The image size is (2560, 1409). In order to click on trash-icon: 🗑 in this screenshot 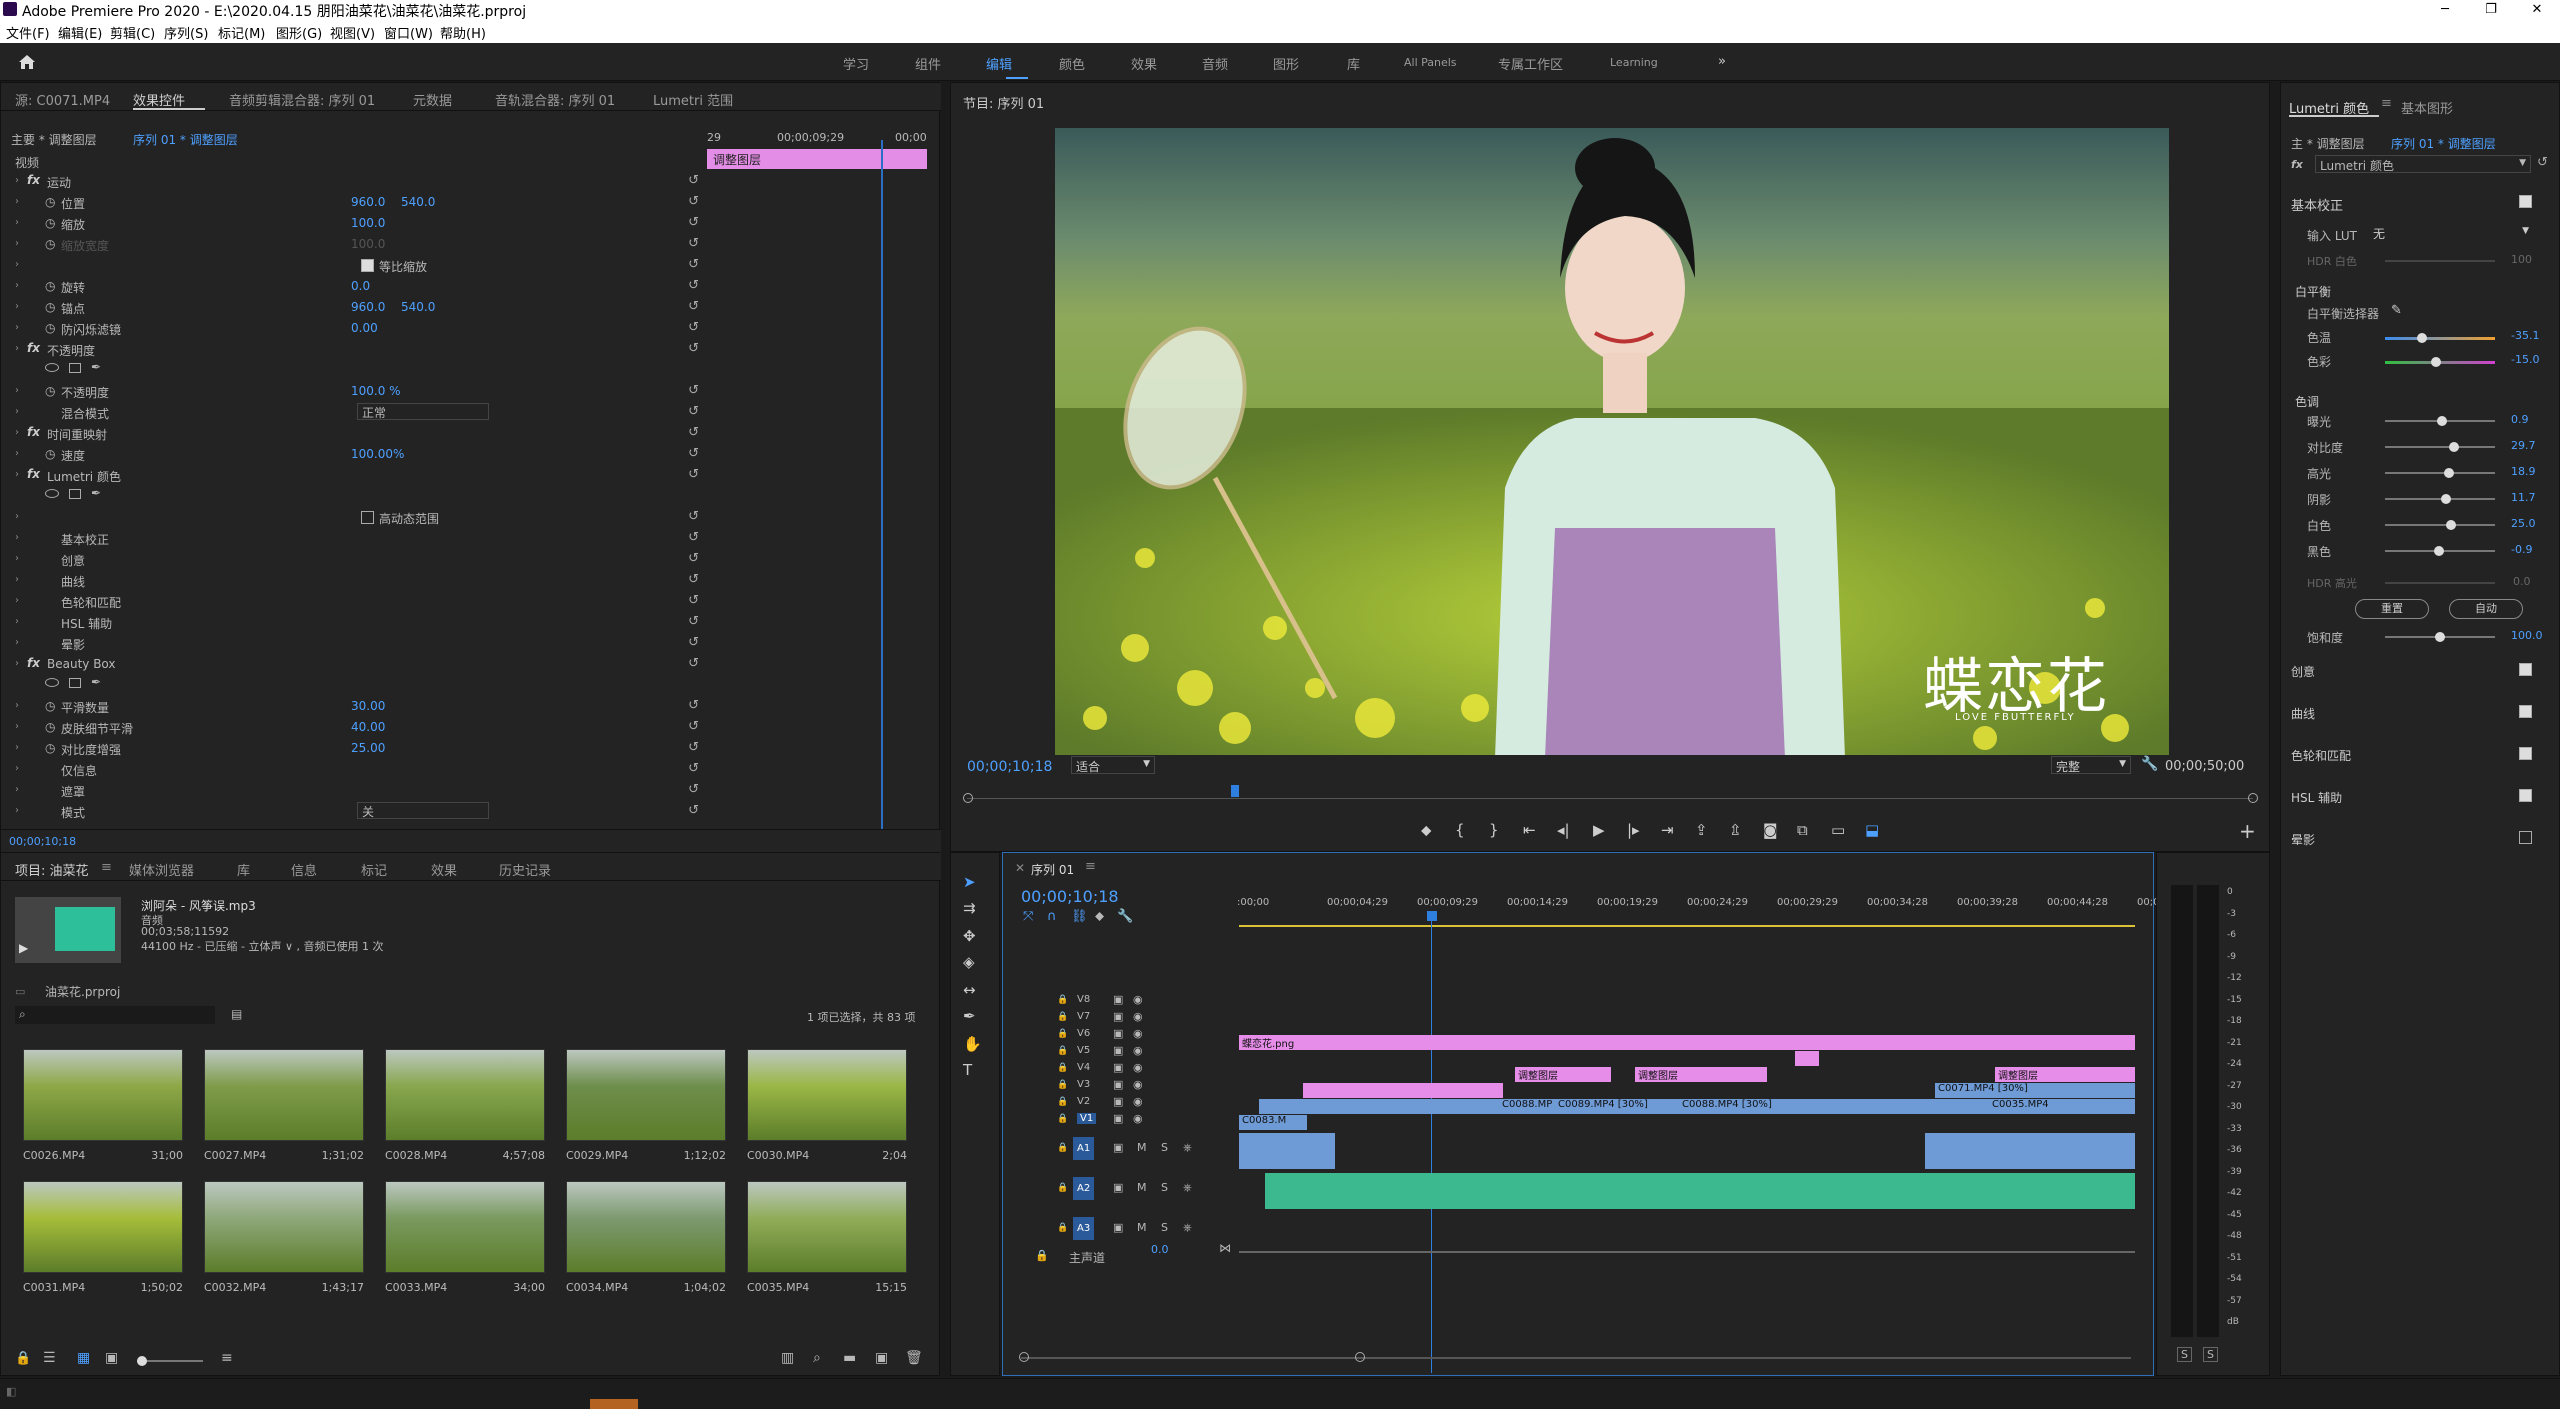, I will do `click(914, 1358)`.